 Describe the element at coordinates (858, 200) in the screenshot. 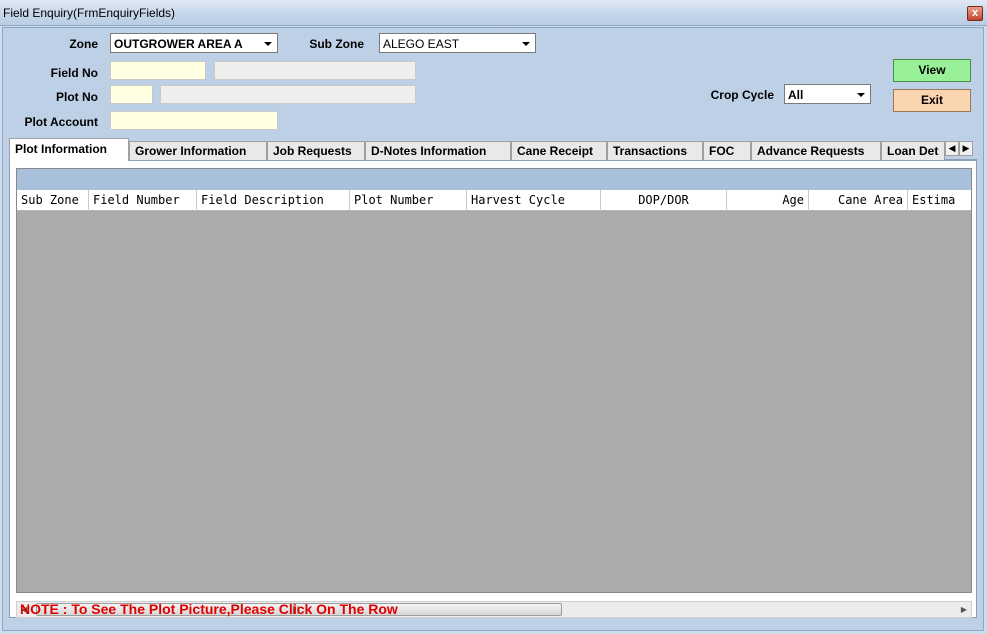

I see `column-header-cane-area: Cane Area` at that location.